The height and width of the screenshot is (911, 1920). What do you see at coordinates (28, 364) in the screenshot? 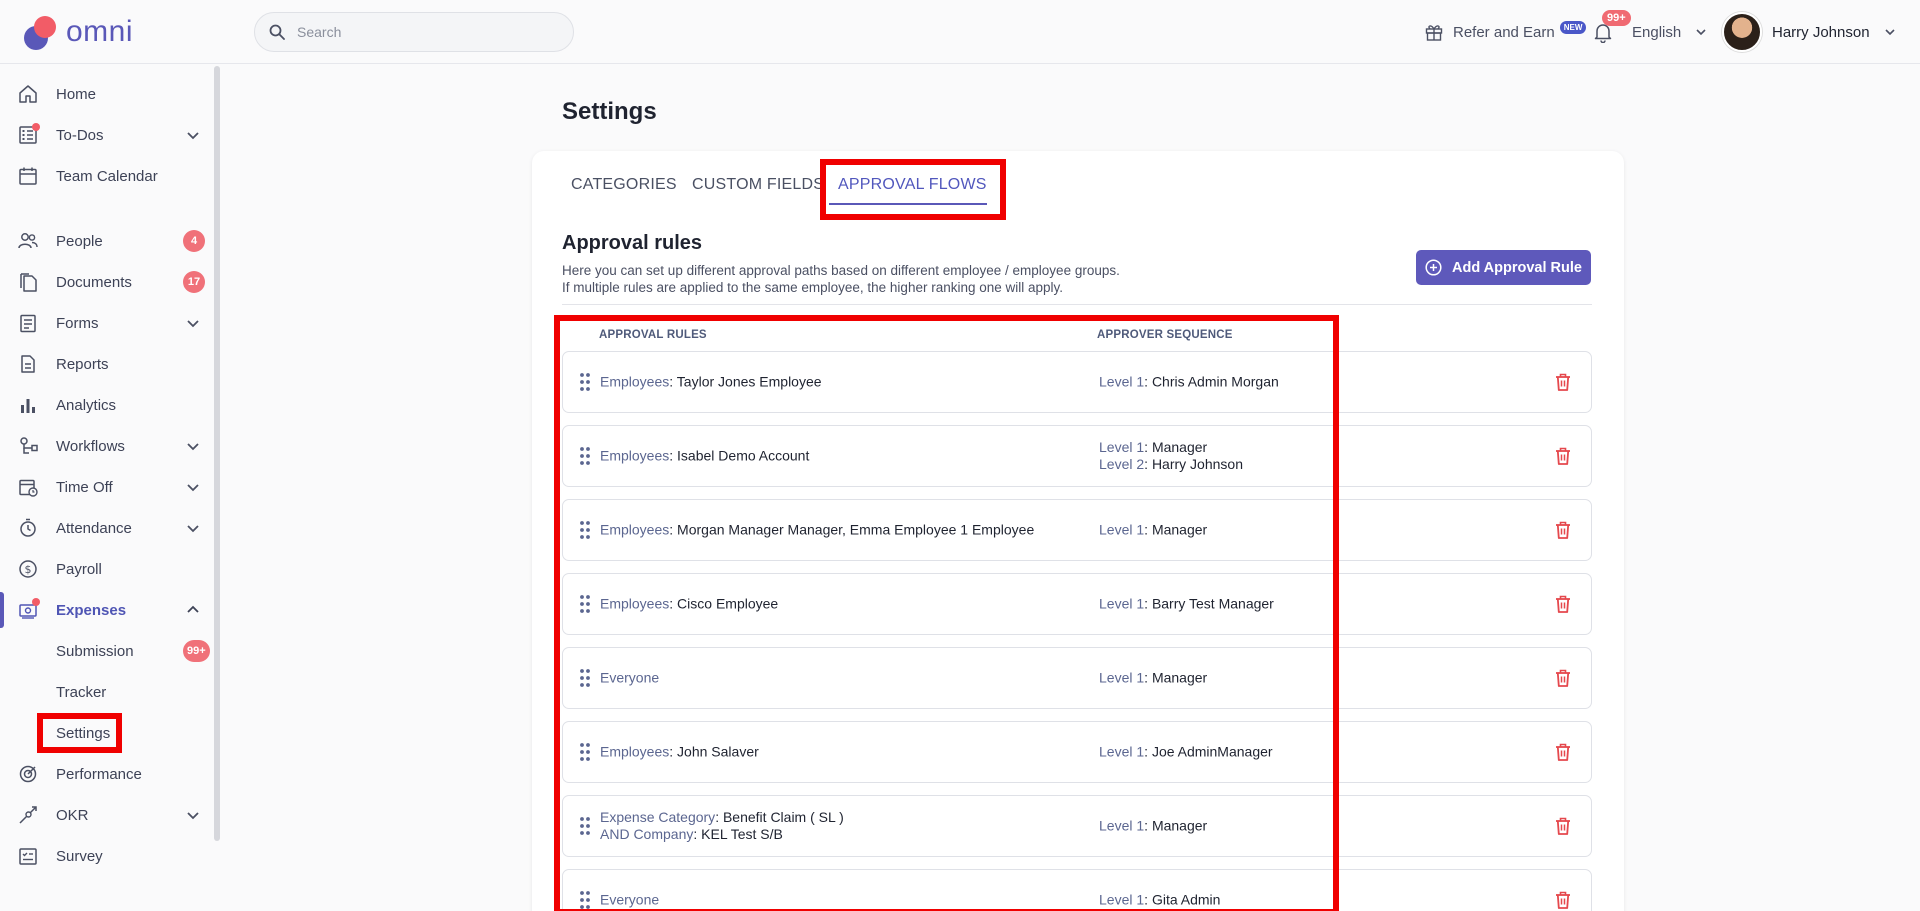
I see `reports-icon` at bounding box center [28, 364].